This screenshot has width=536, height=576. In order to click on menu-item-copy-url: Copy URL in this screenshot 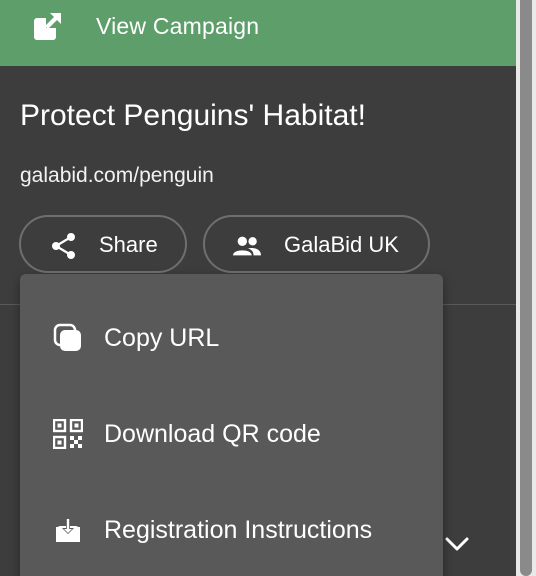, I will do `click(231, 338)`.